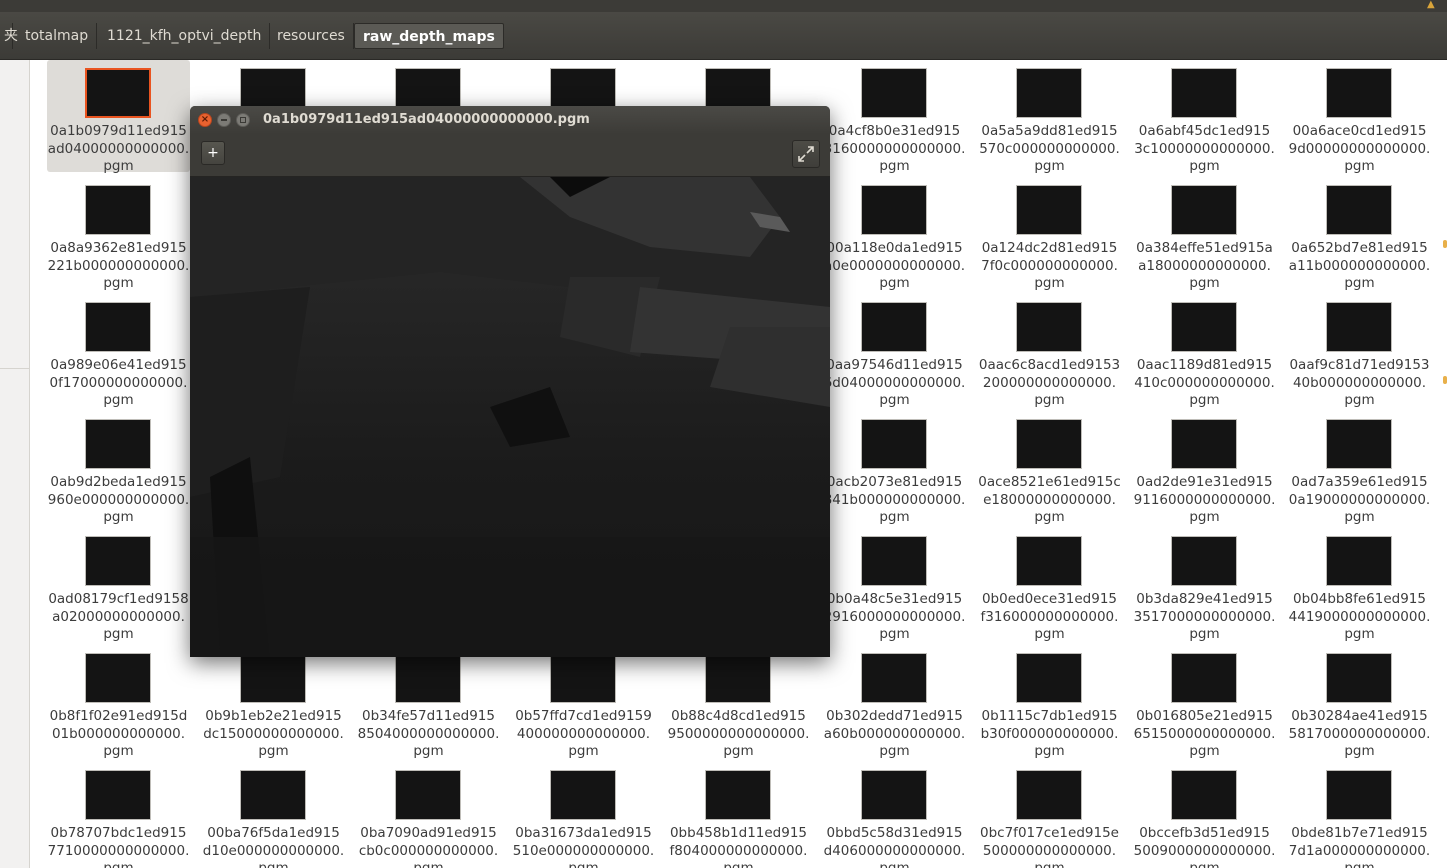  I want to click on file-item: 0bbd5c58d31ed915 d406000000000000. pgm, so click(894, 815).